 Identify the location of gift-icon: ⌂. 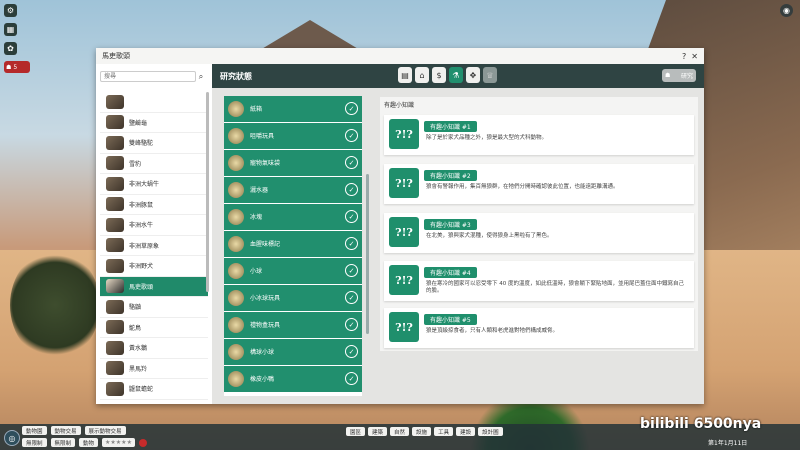
(422, 75).